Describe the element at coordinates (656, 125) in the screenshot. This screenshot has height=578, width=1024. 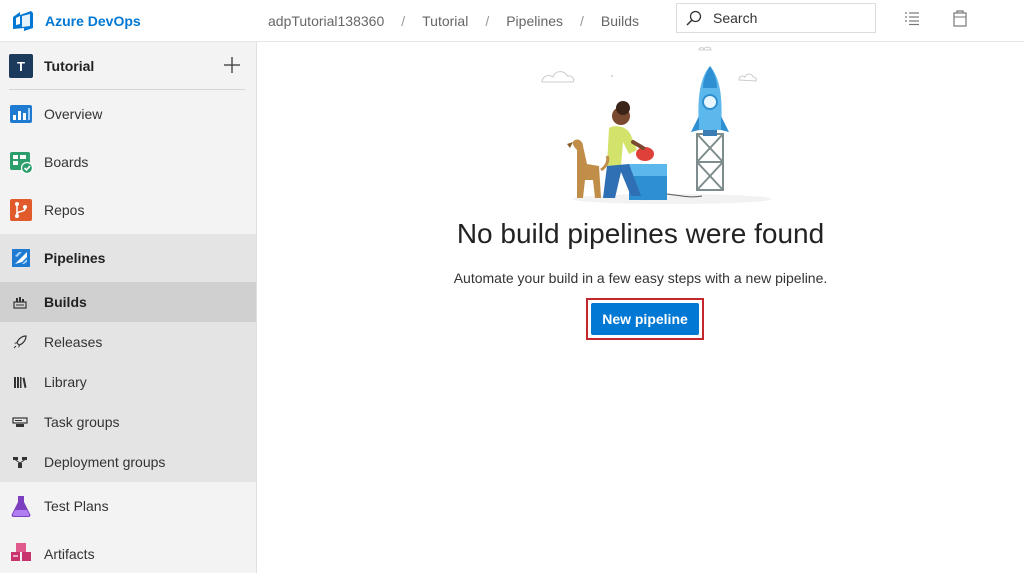
I see `pipeline-rocket-illustration` at that location.